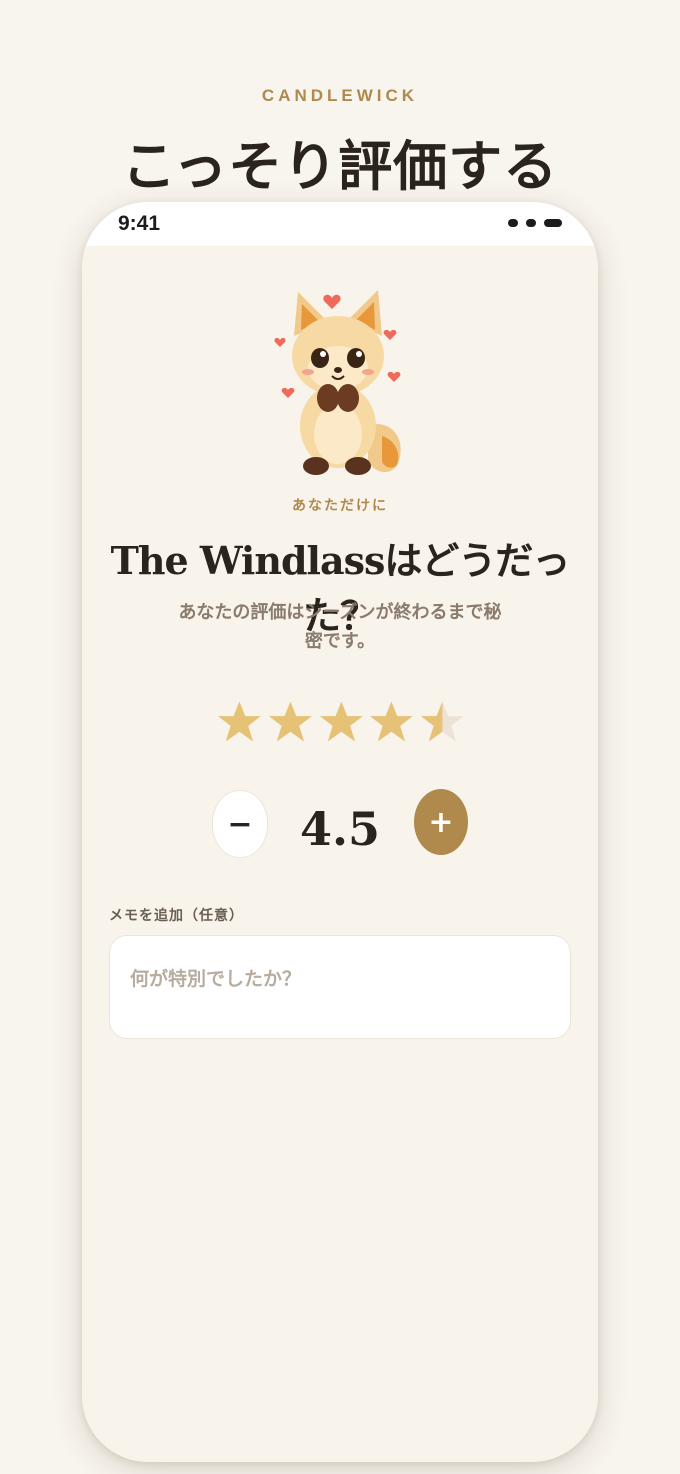 The image size is (680, 1474). What do you see at coordinates (340, 166) in the screenshot?
I see `page-title: こっそり評価する` at bounding box center [340, 166].